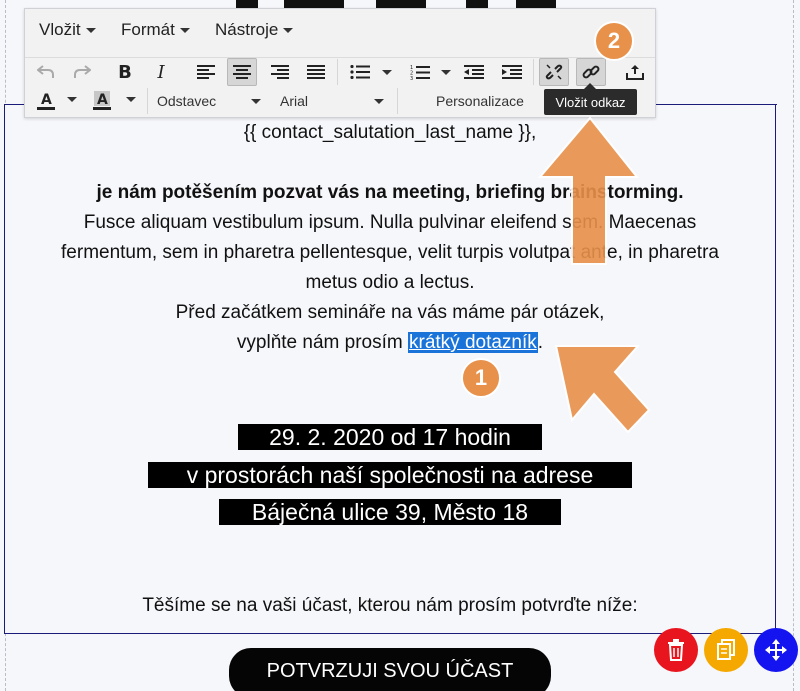 The height and width of the screenshot is (691, 800). Describe the element at coordinates (72, 99) in the screenshot. I see `text-color-caret` at that location.